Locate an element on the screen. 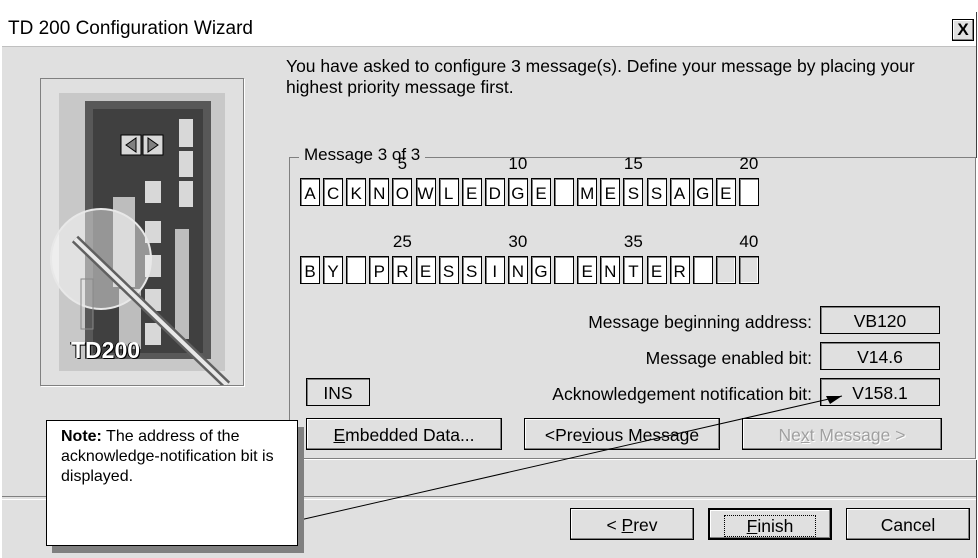 The width and height of the screenshot is (978, 558). note-bold: Note: is located at coordinates (81, 436).